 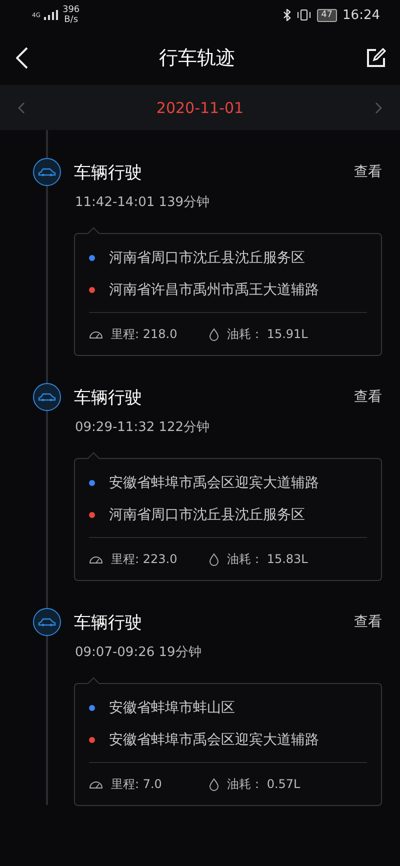 I want to click on back-button, so click(x=22, y=57).